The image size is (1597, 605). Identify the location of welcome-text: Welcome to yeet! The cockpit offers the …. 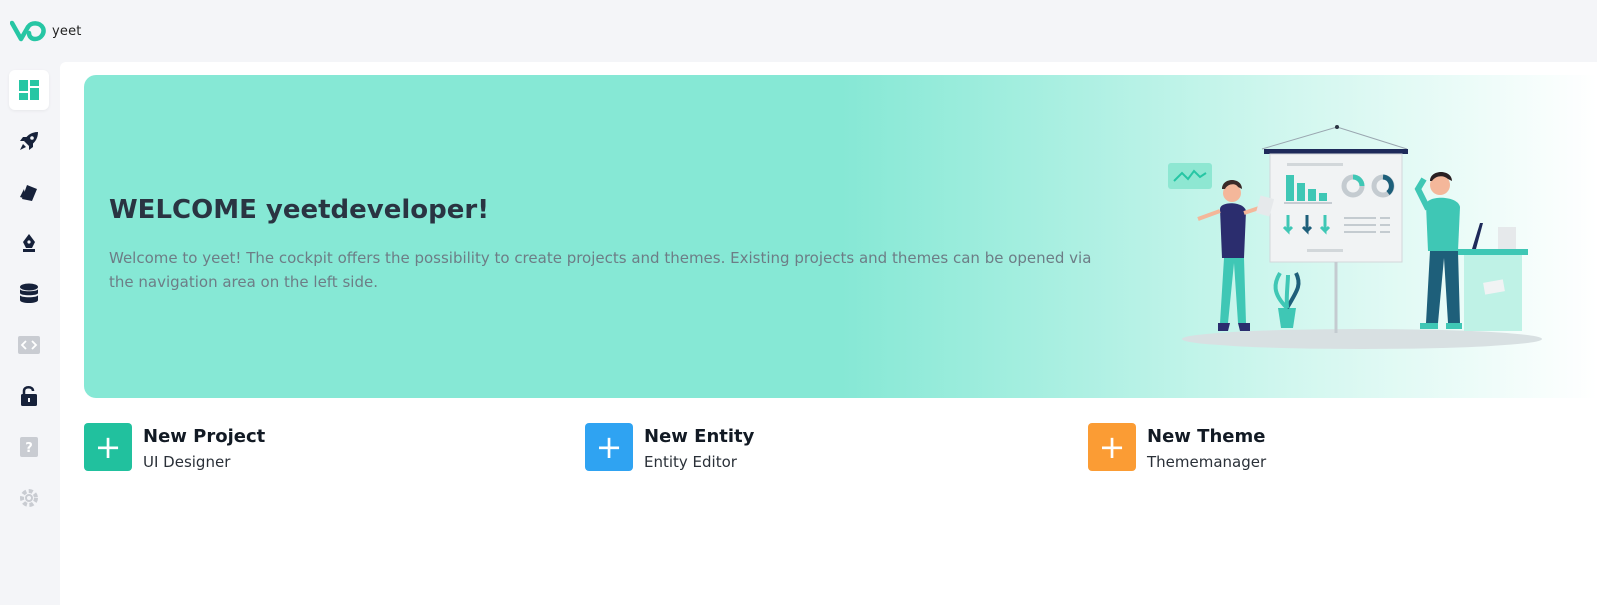
(600, 270).